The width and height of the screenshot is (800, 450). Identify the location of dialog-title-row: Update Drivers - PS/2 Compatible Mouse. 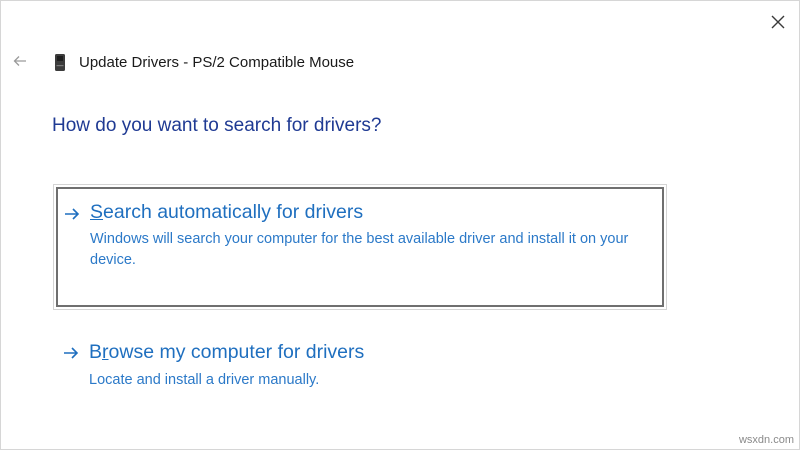
(203, 62).